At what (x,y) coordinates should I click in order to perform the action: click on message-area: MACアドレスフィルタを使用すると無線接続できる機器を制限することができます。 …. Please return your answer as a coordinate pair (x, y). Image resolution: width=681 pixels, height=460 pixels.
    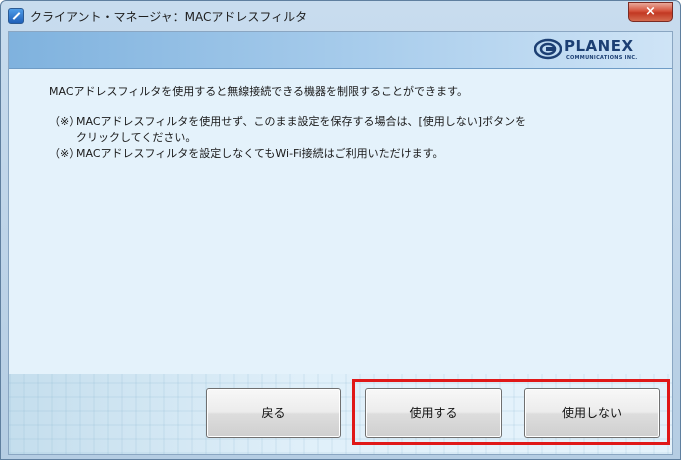
    Looking at the image, I should click on (349, 123).